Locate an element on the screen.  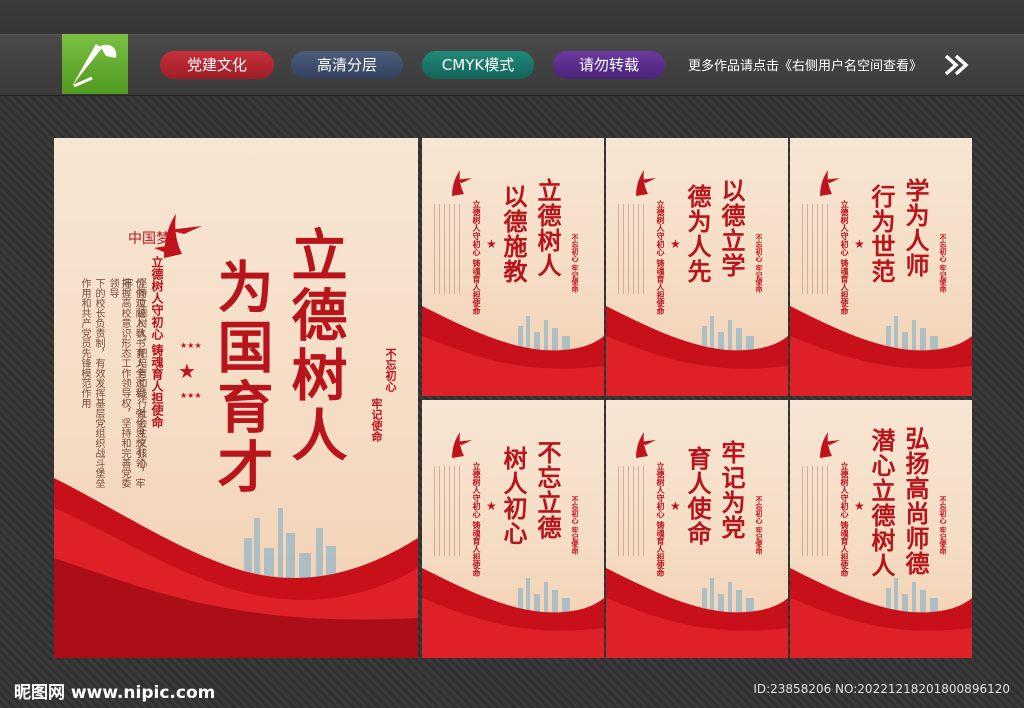
poster-5: 立德树人守初心 铸魂育人担使命 ★ 育人使命 牢记为党 不忘初心 牢记使命 is located at coordinates (697, 529).